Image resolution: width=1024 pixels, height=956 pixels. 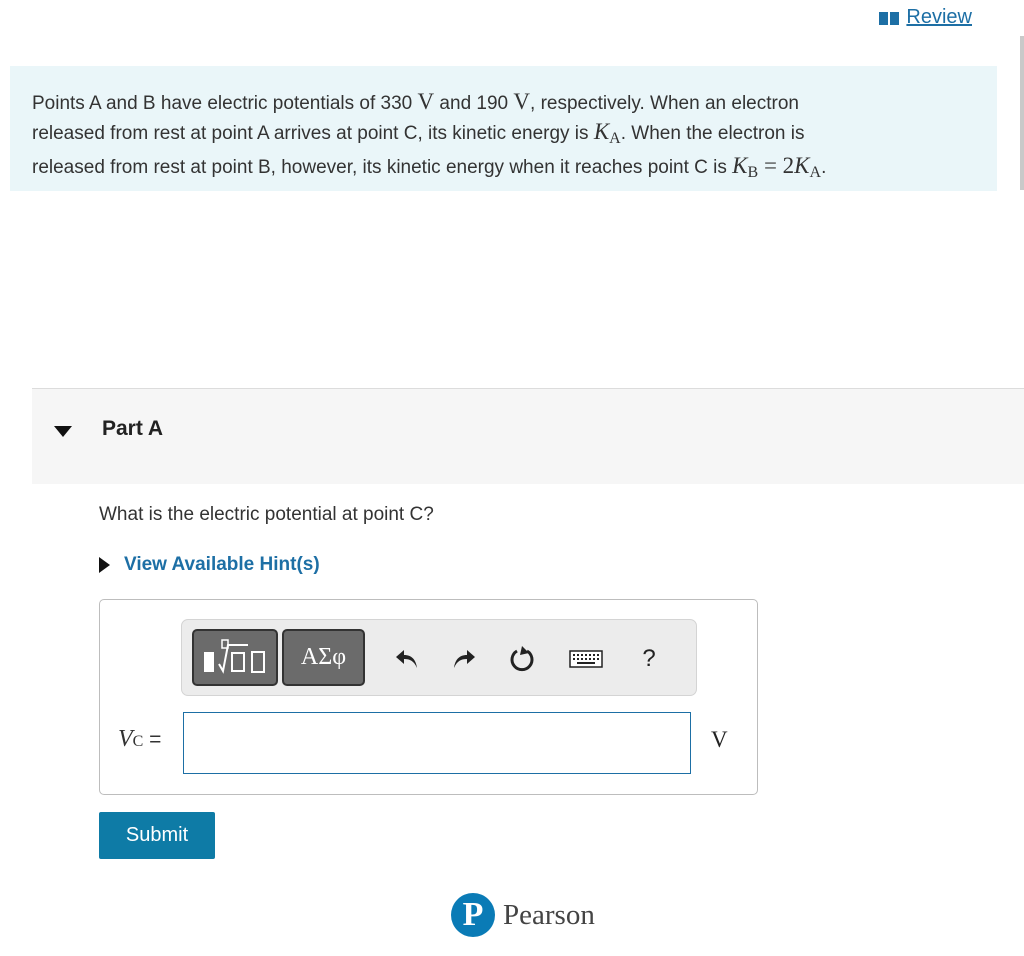 I want to click on pearson-logo: P Pearson, so click(x=523, y=915).